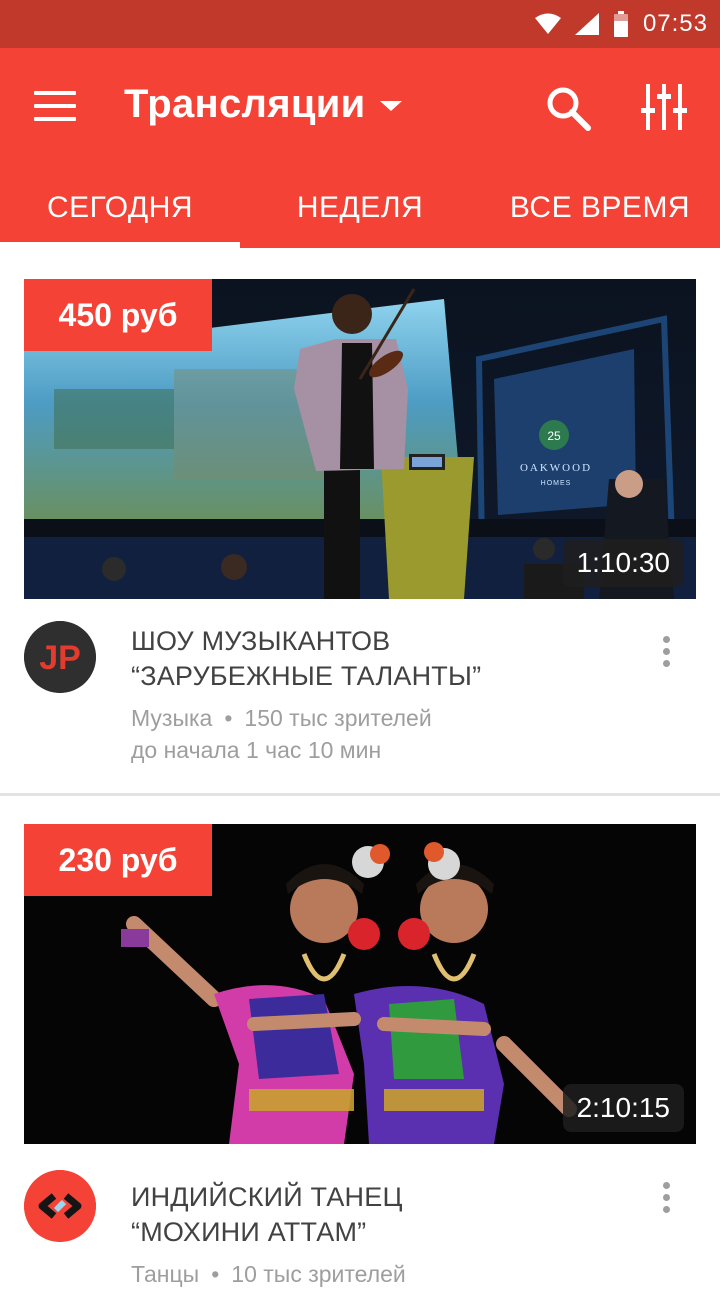 This screenshot has height=1290, width=720. Describe the element at coordinates (306, 676) in the screenshot. I see `stream-title-line2: “ЗАРУБЕЖНЫЕ ТАЛАНТЫ”` at that location.